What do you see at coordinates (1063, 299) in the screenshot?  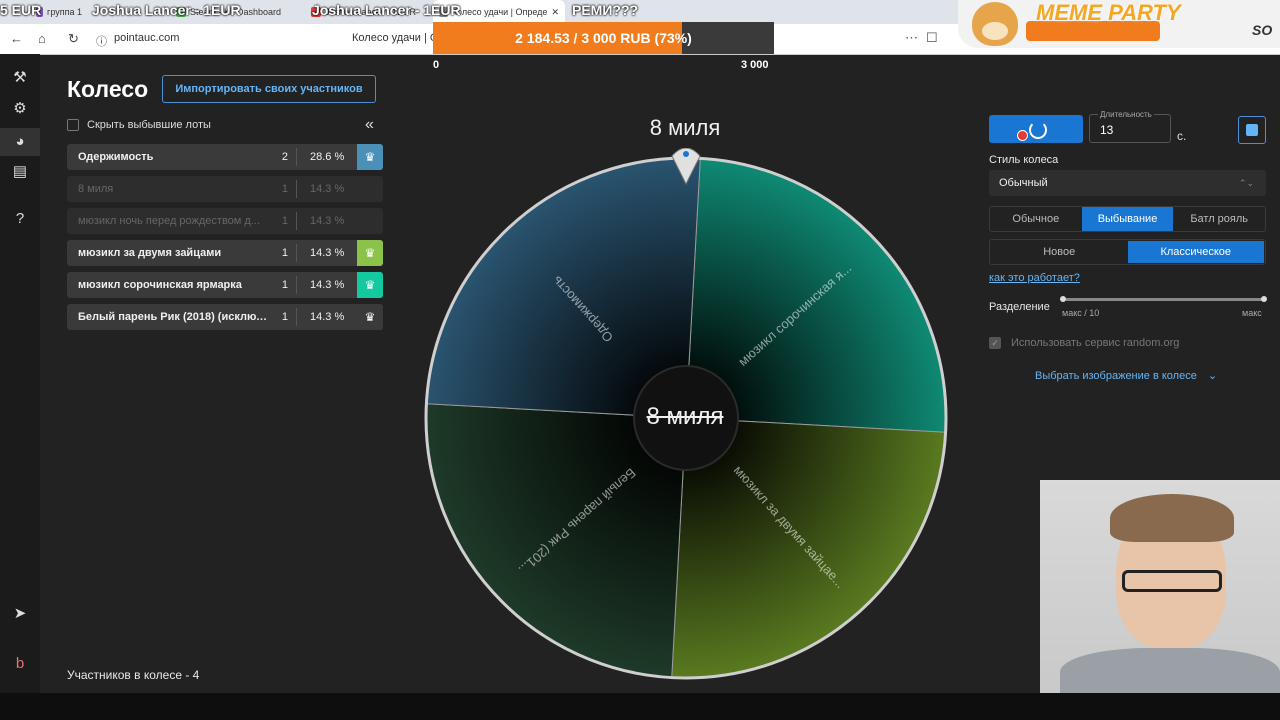 I see `split-slider-handle-min` at bounding box center [1063, 299].